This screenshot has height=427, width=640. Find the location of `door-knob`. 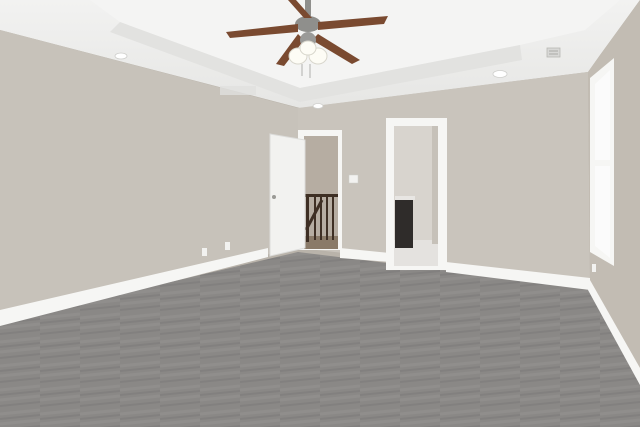

door-knob is located at coordinates (274, 197).